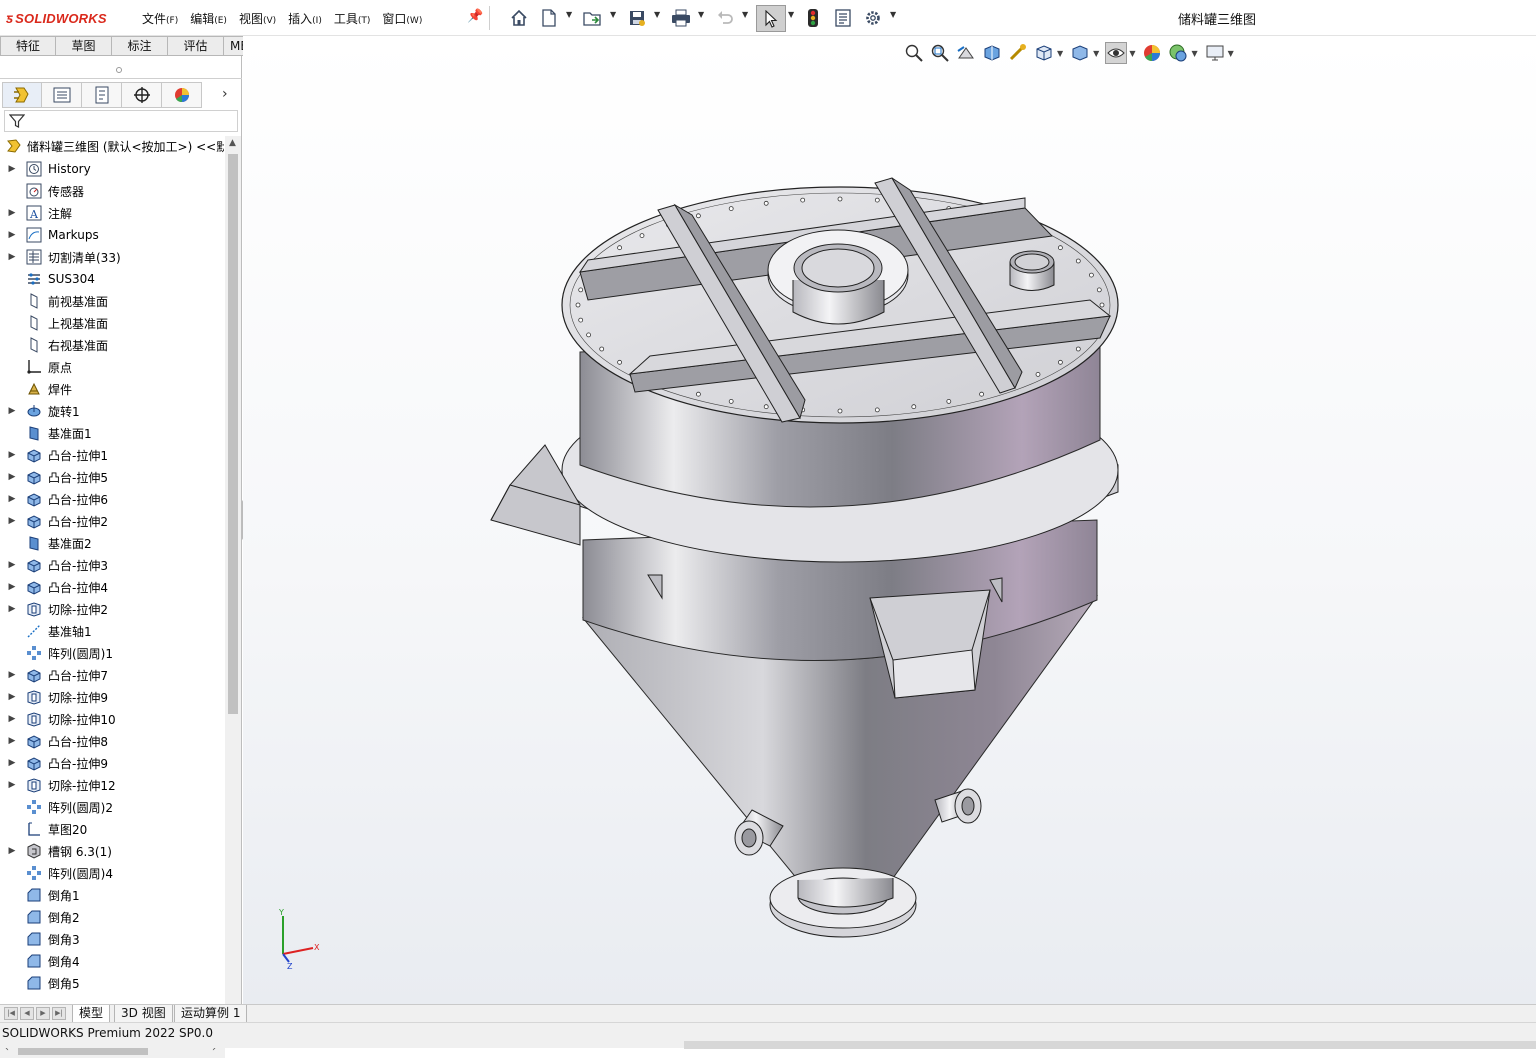 The image size is (1536, 1058). I want to click on scroll-thumb, so click(233, 434).